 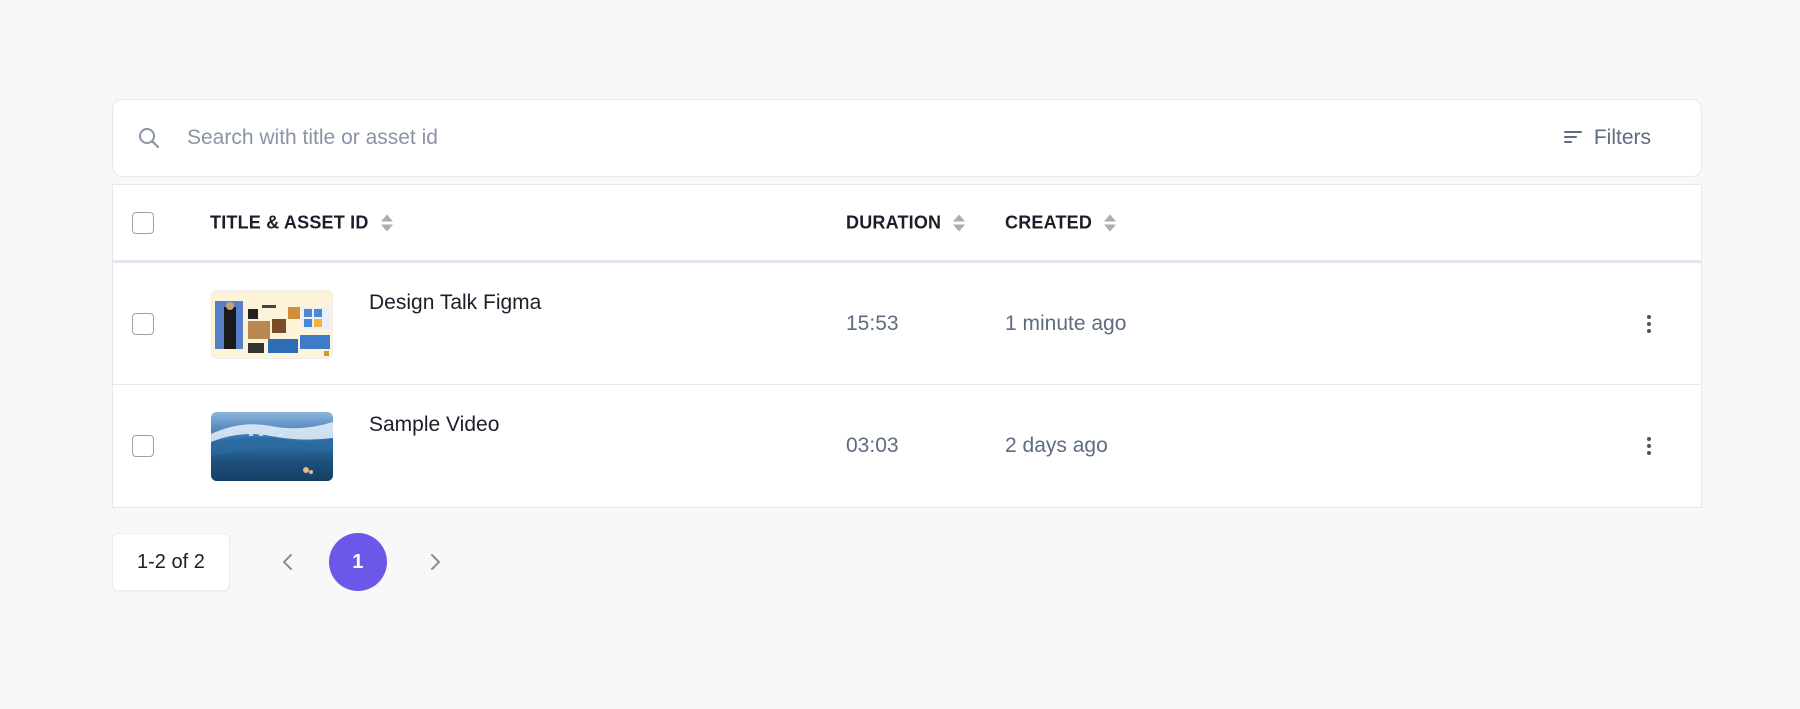 I want to click on search-bar: Filters, so click(x=907, y=138).